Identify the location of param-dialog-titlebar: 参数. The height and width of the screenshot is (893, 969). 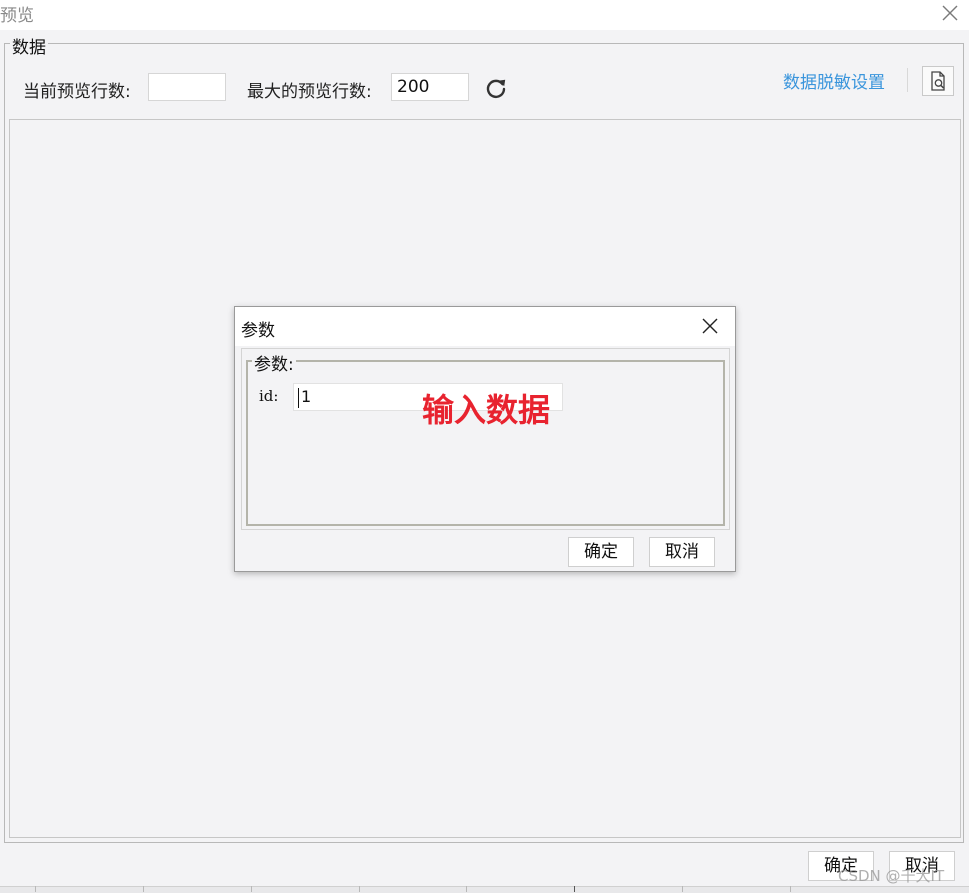
(485, 326).